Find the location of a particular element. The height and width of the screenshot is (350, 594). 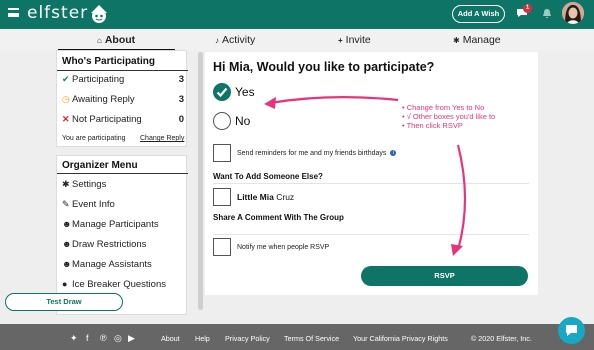

youtube-icon: ▶ is located at coordinates (131, 338).